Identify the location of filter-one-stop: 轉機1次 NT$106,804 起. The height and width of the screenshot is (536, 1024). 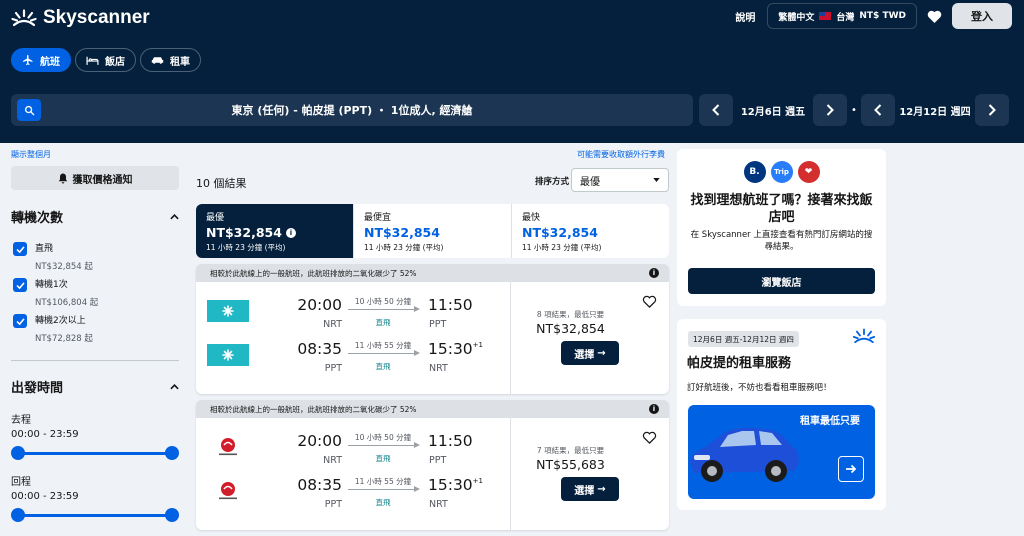
(55, 293).